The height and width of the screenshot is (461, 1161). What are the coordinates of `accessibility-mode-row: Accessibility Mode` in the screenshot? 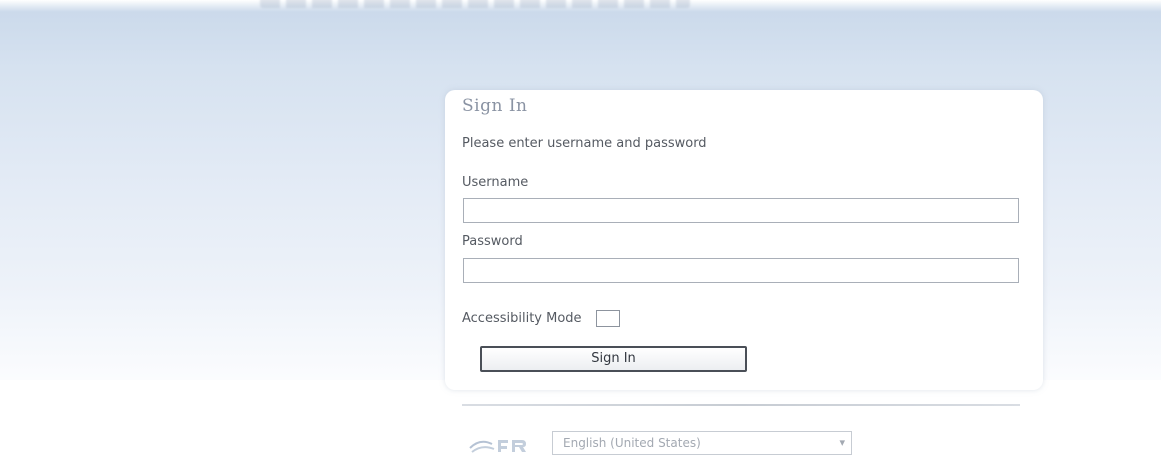 It's located at (541, 318).